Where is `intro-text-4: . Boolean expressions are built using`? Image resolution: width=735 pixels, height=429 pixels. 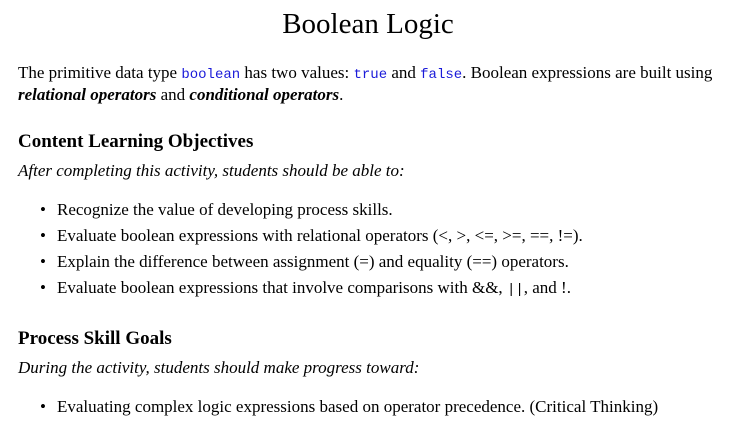
intro-text-4: . Boolean expressions are built using is located at coordinates (587, 72).